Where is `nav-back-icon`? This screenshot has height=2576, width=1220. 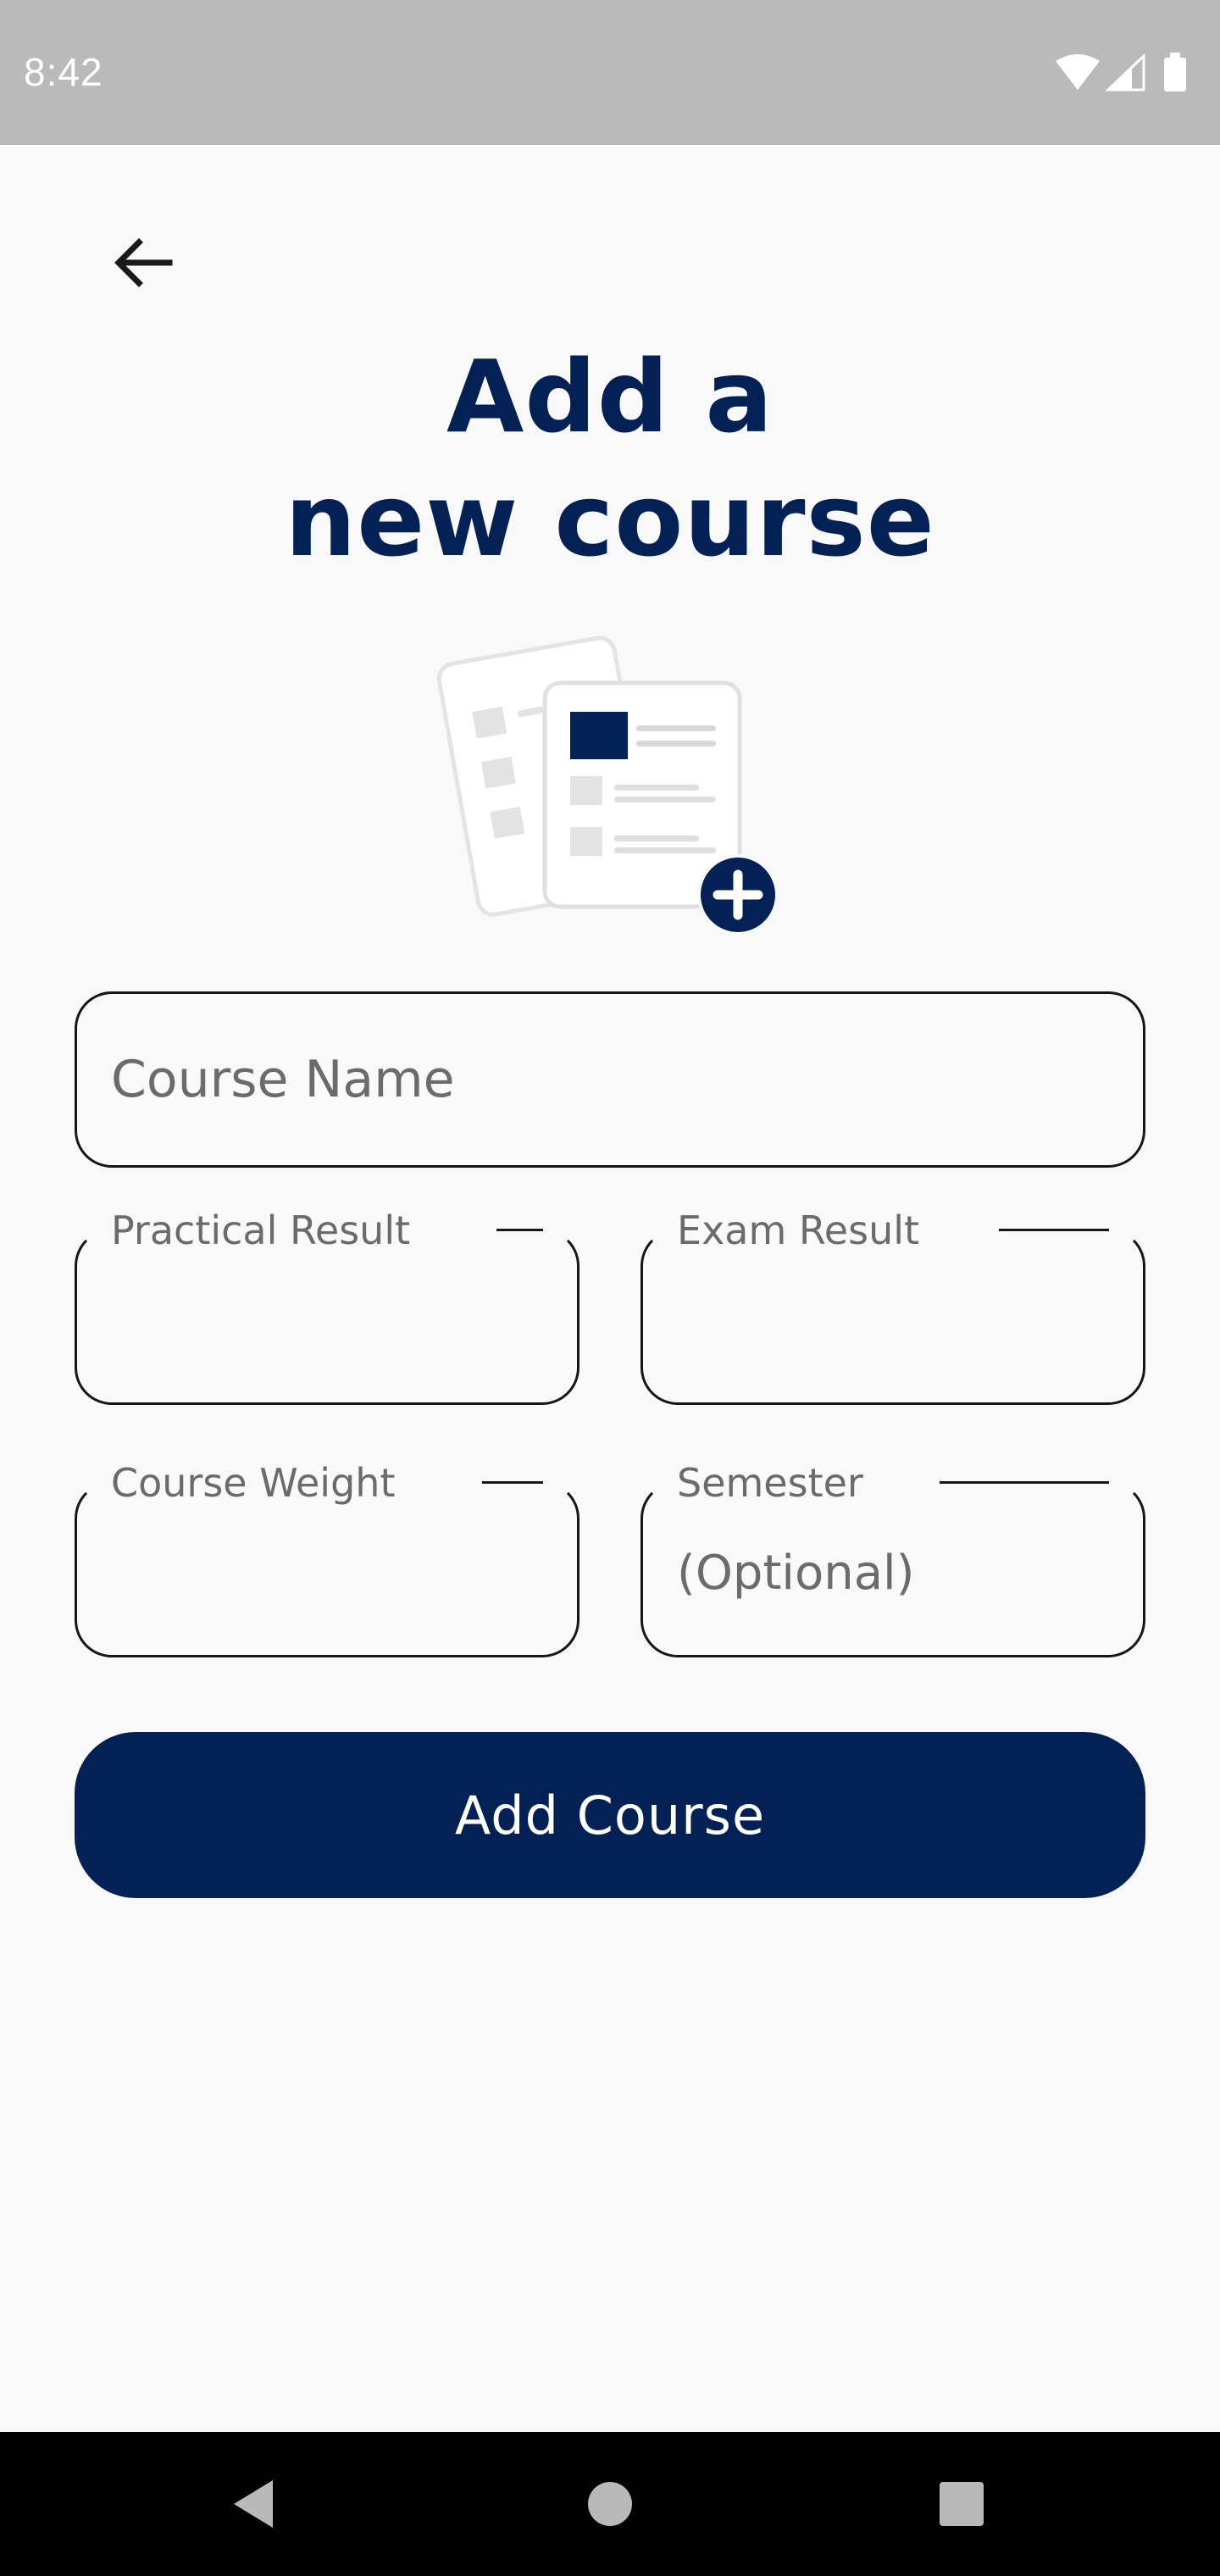 nav-back-icon is located at coordinates (253, 2504).